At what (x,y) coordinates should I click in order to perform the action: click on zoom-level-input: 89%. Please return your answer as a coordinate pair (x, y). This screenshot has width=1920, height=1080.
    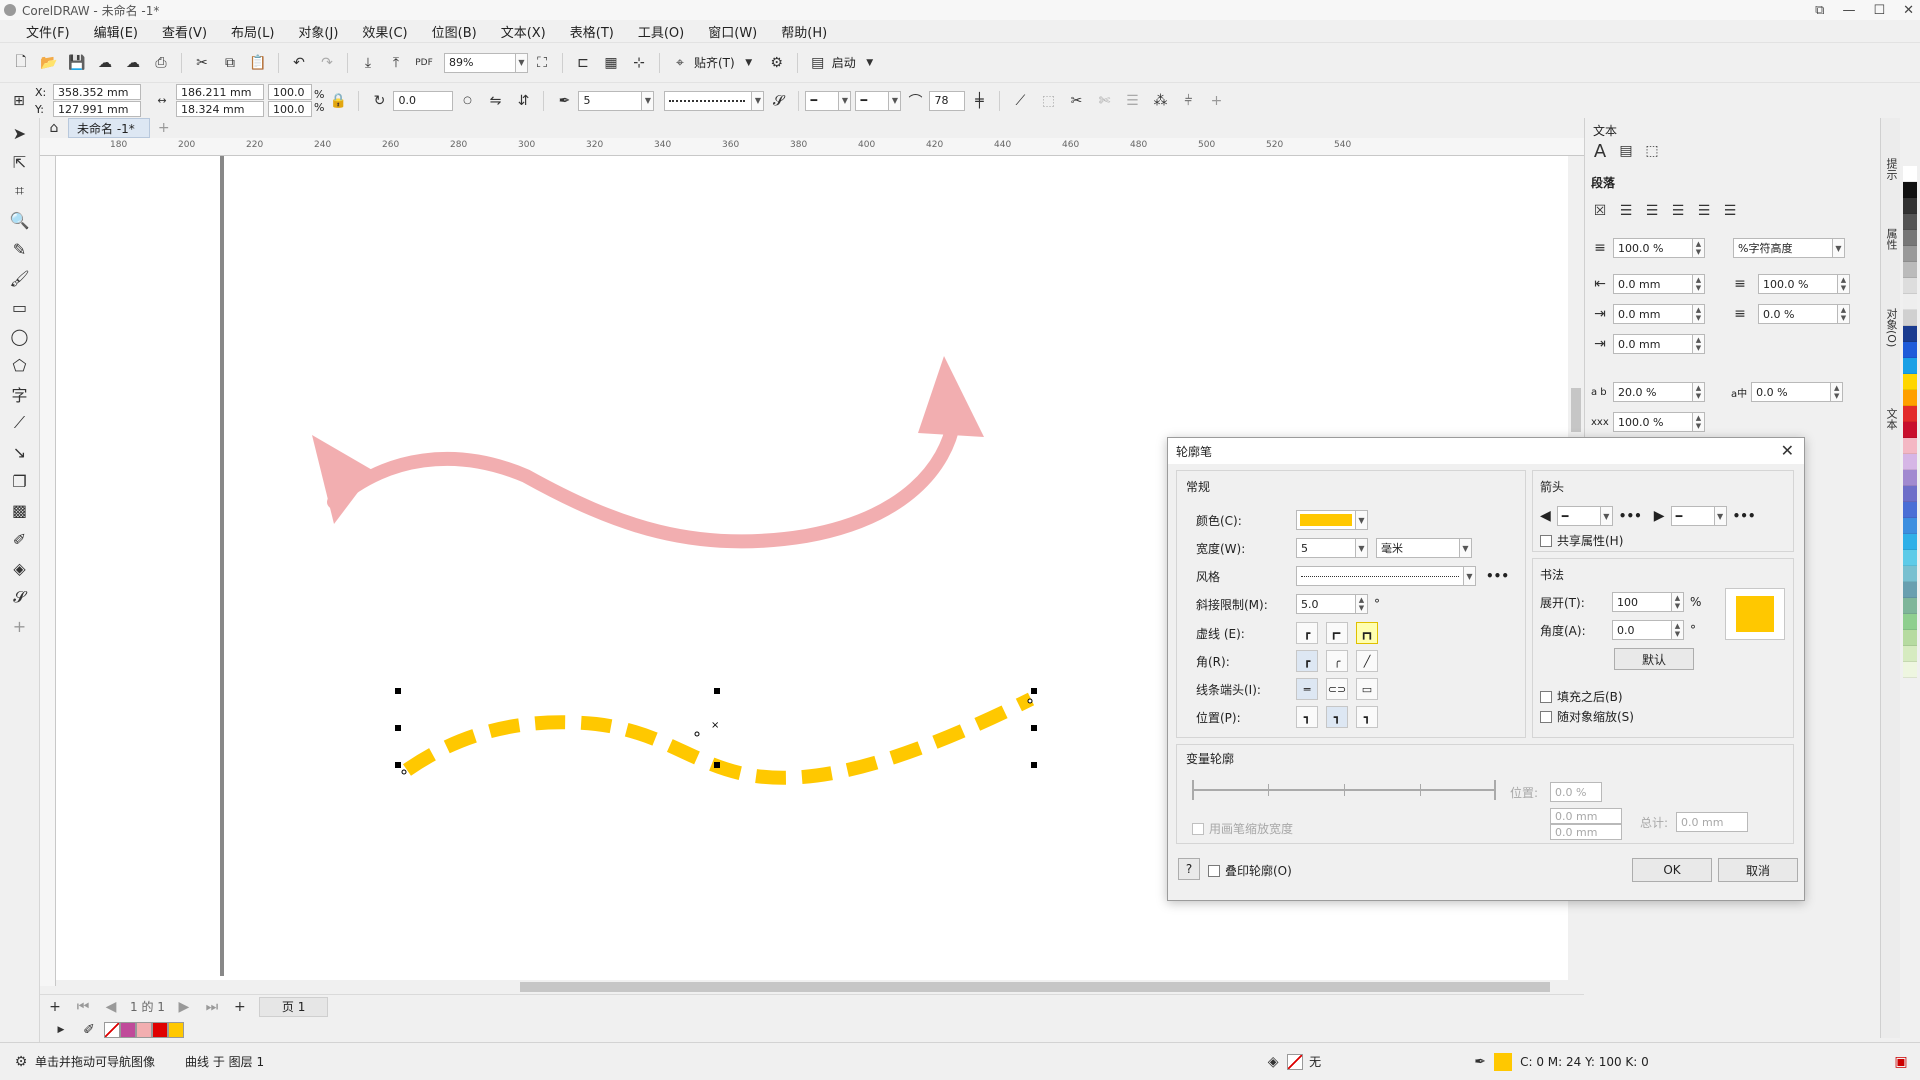
    Looking at the image, I should click on (480, 62).